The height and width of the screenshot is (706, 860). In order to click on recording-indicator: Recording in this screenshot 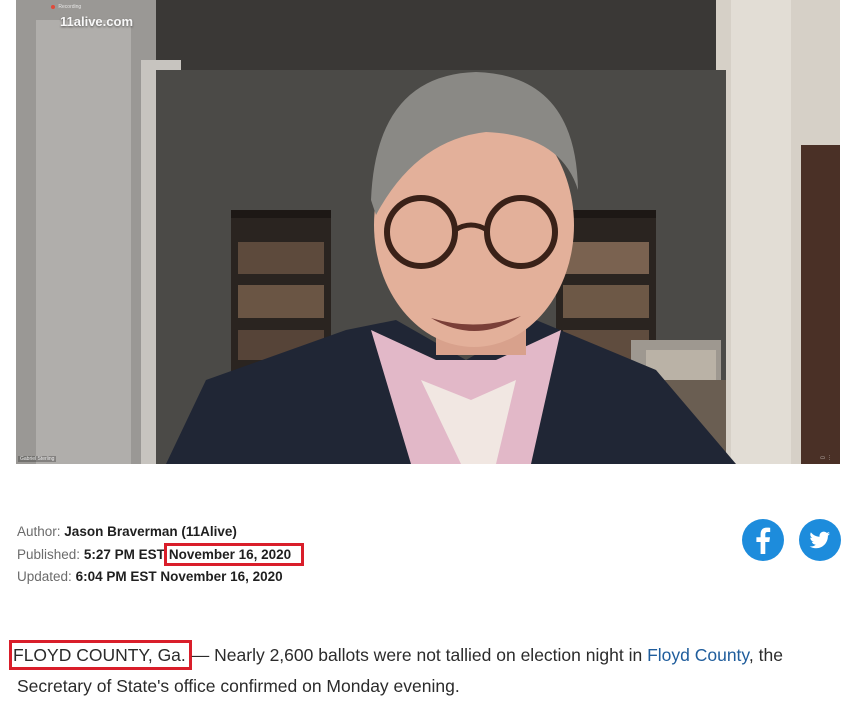, I will do `click(66, 7)`.